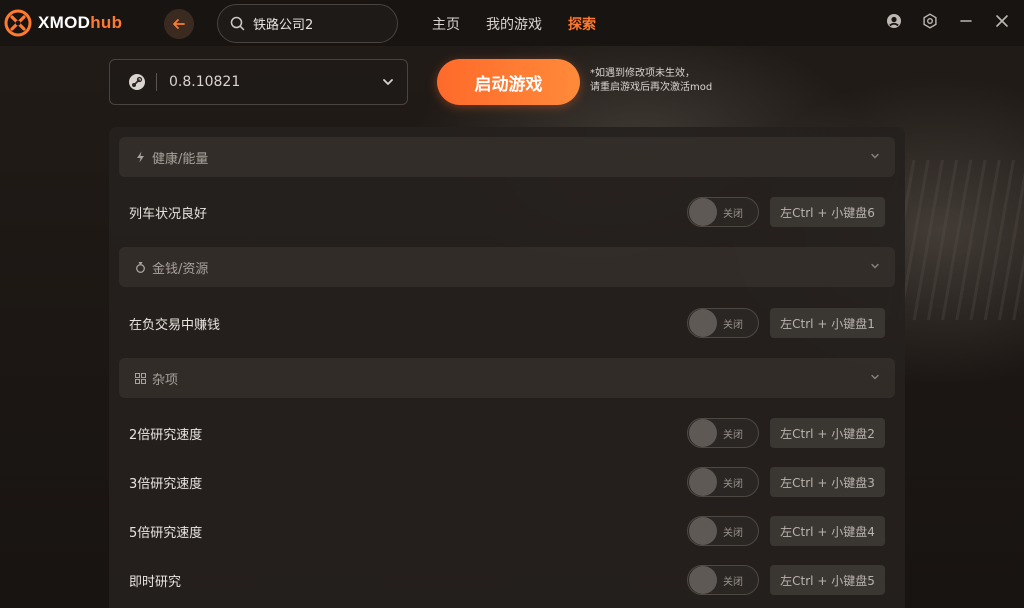 Image resolution: width=1024 pixels, height=608 pixels. Describe the element at coordinates (827, 323) in the screenshot. I see `hotkey-badge: 左Ctrl + 小键盘1` at that location.